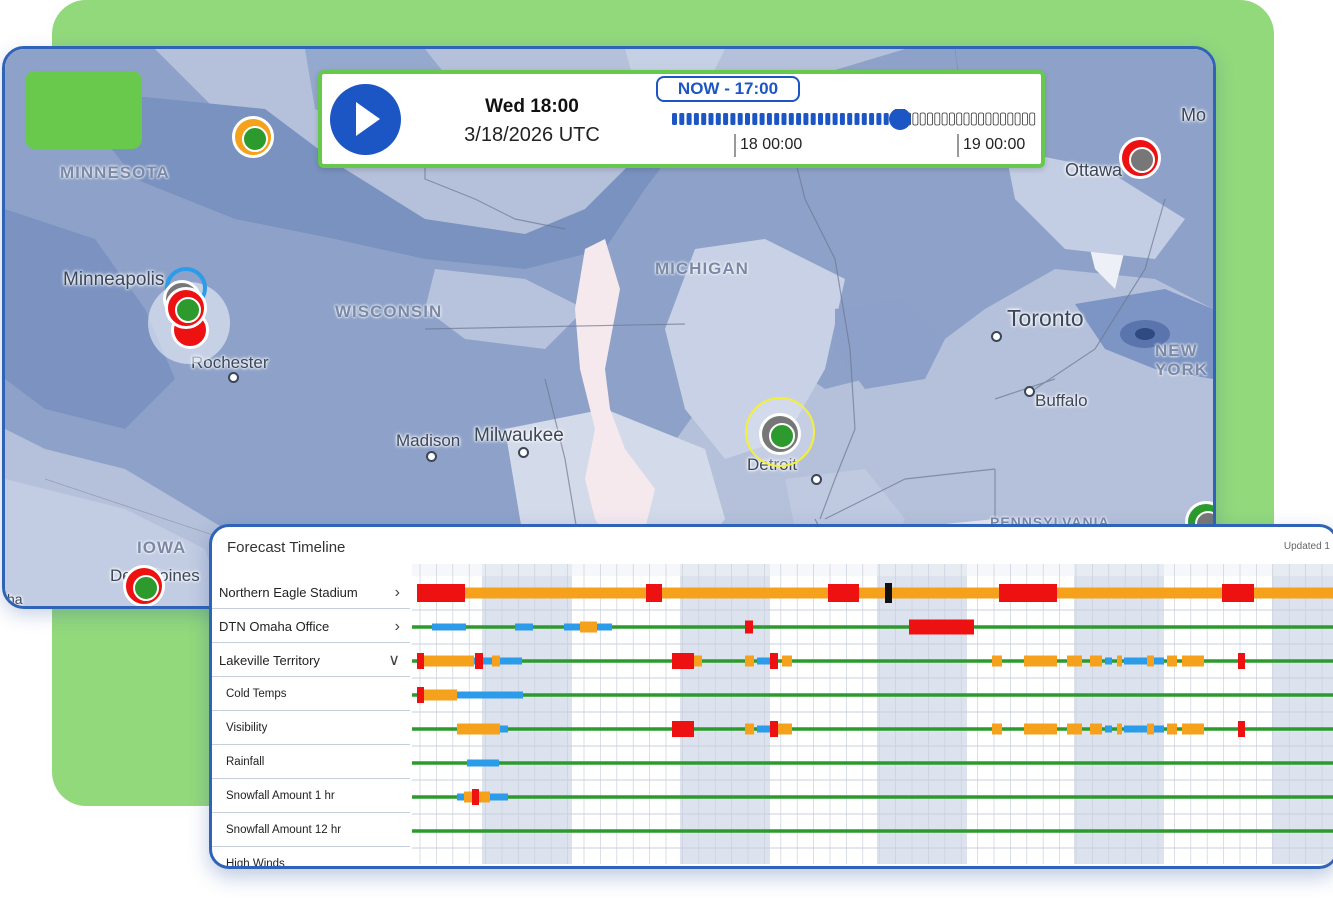  I want to click on state-label-wisconsin: WISCONSIN, so click(389, 311).